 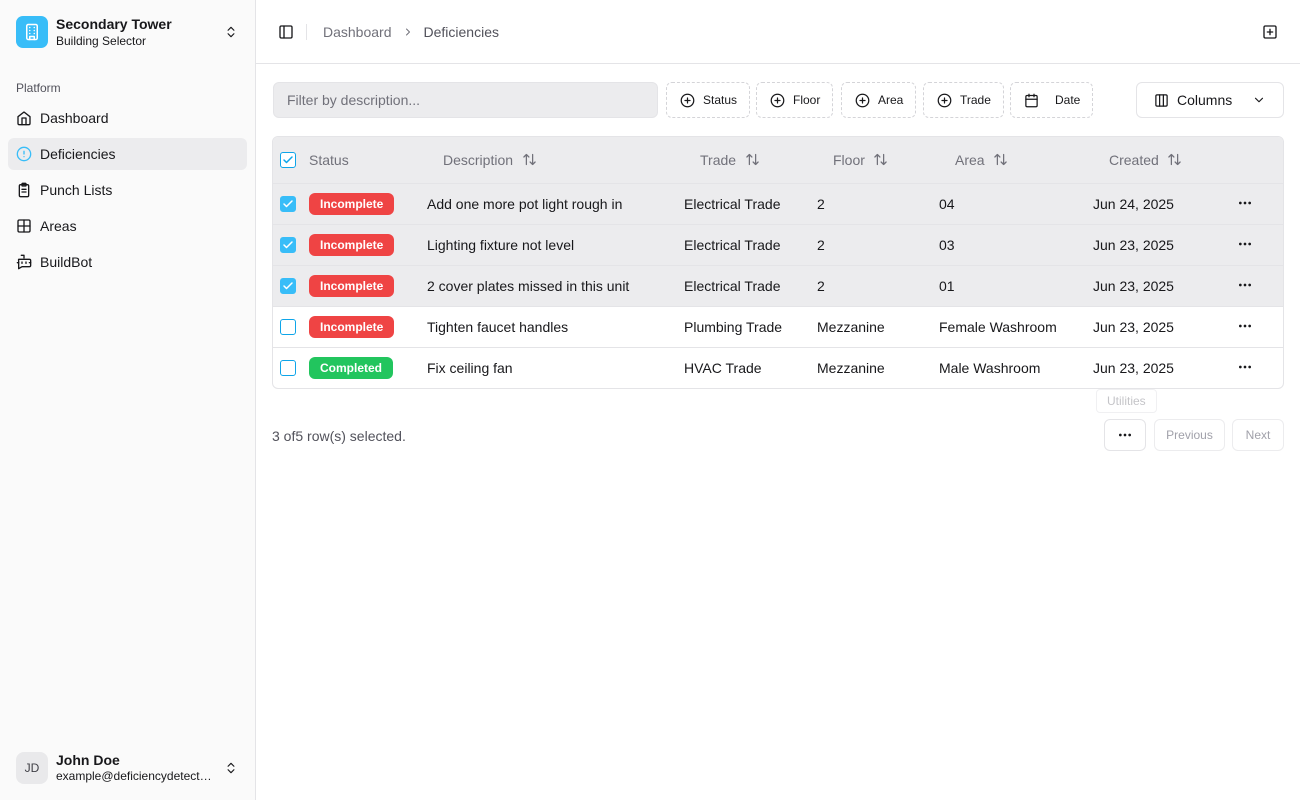 What do you see at coordinates (76, 190) in the screenshot?
I see `sidebar-item-label: Punch Lists` at bounding box center [76, 190].